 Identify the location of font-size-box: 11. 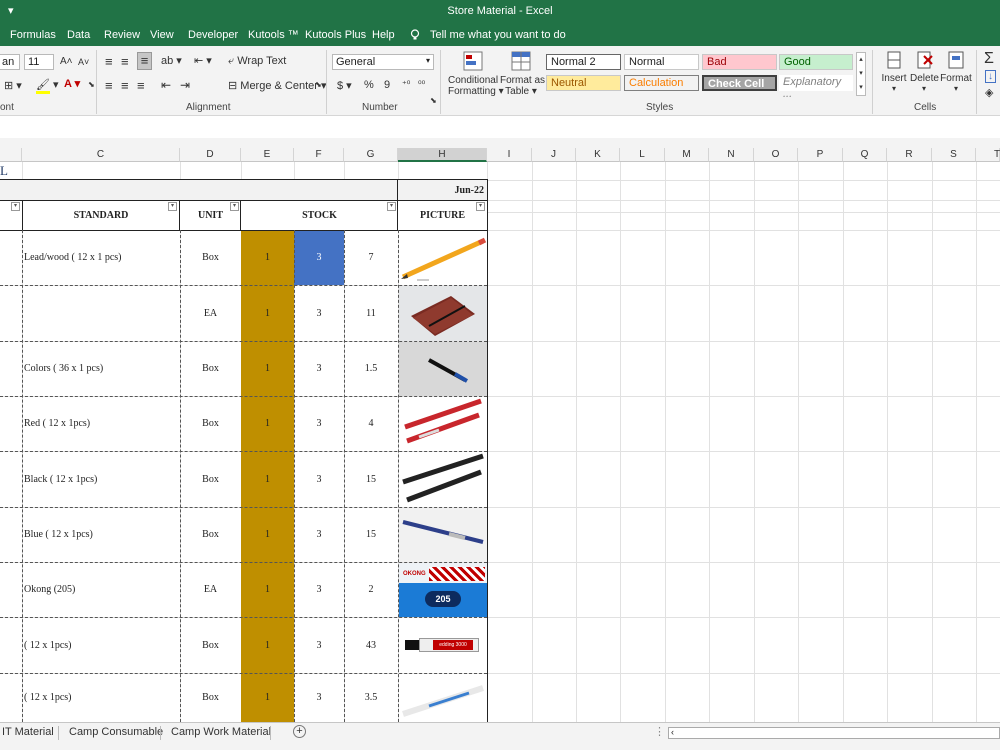
(39, 62).